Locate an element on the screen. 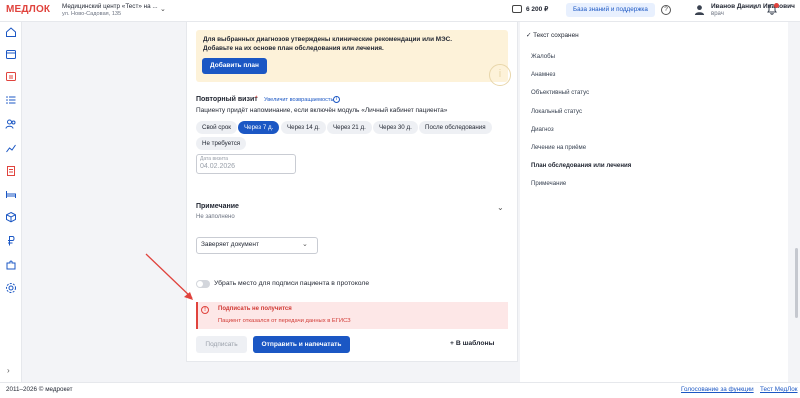  annotation-arrow is located at coordinates (169, 276).